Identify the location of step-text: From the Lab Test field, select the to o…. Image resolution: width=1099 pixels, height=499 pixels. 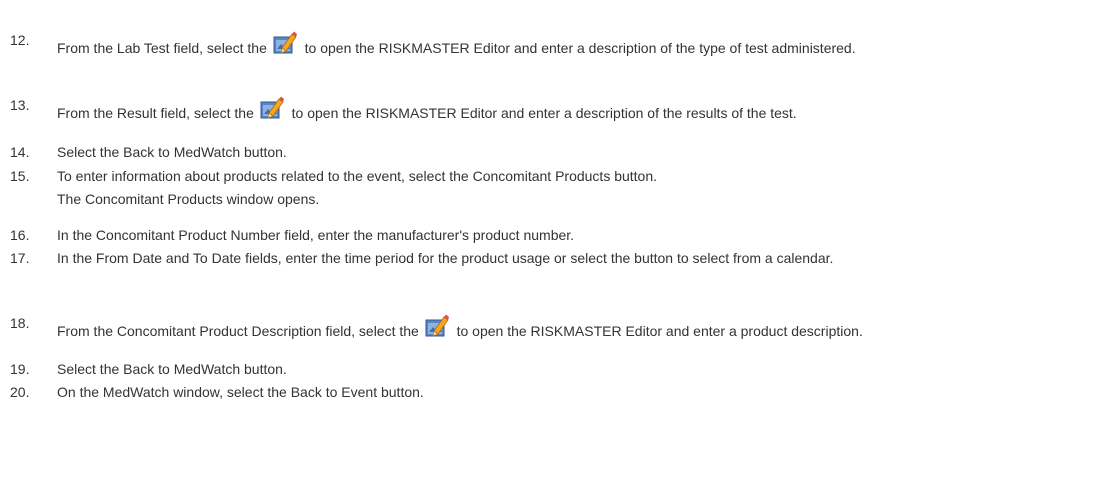
(574, 44).